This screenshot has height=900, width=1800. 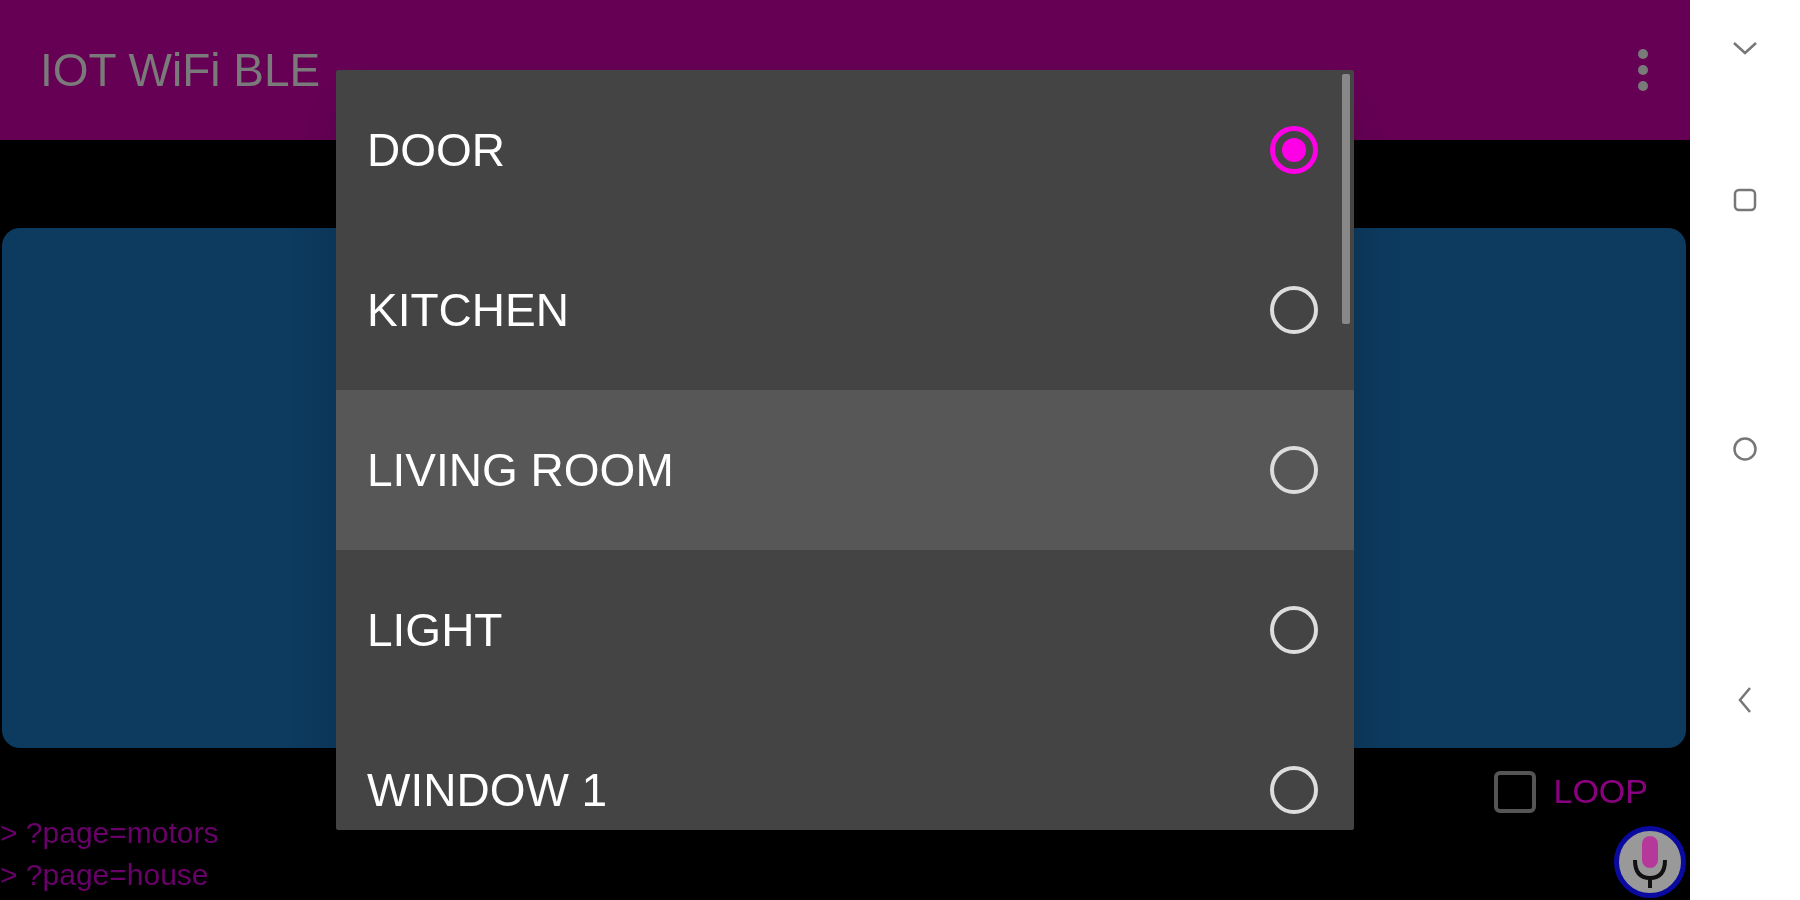 I want to click on option-row: LIGHT, so click(x=845, y=630).